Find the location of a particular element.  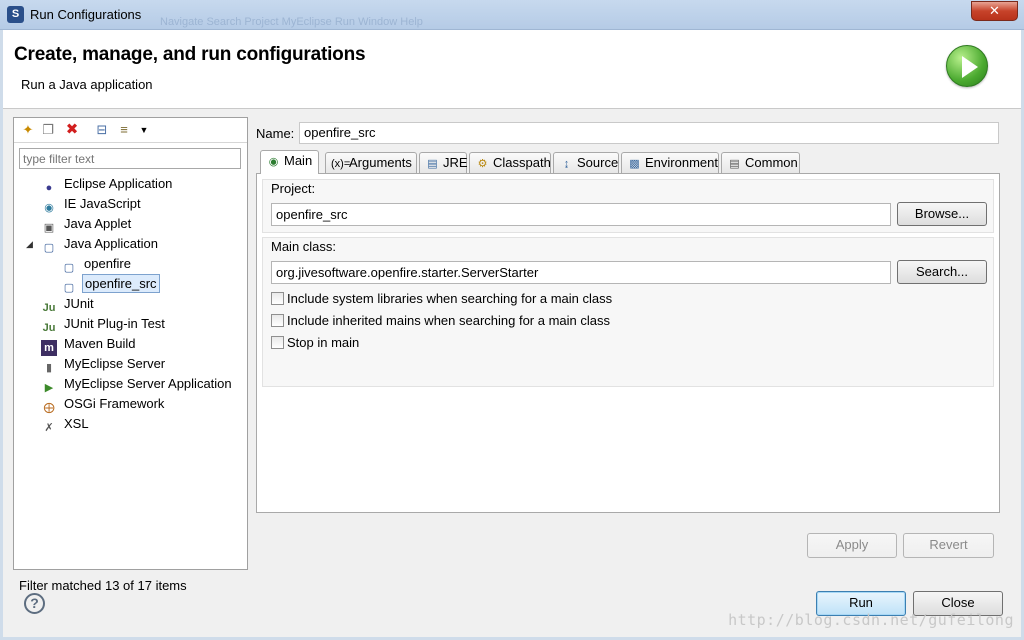

tree-item-java-applet: ▣ Java Applet is located at coordinates (87, 225).